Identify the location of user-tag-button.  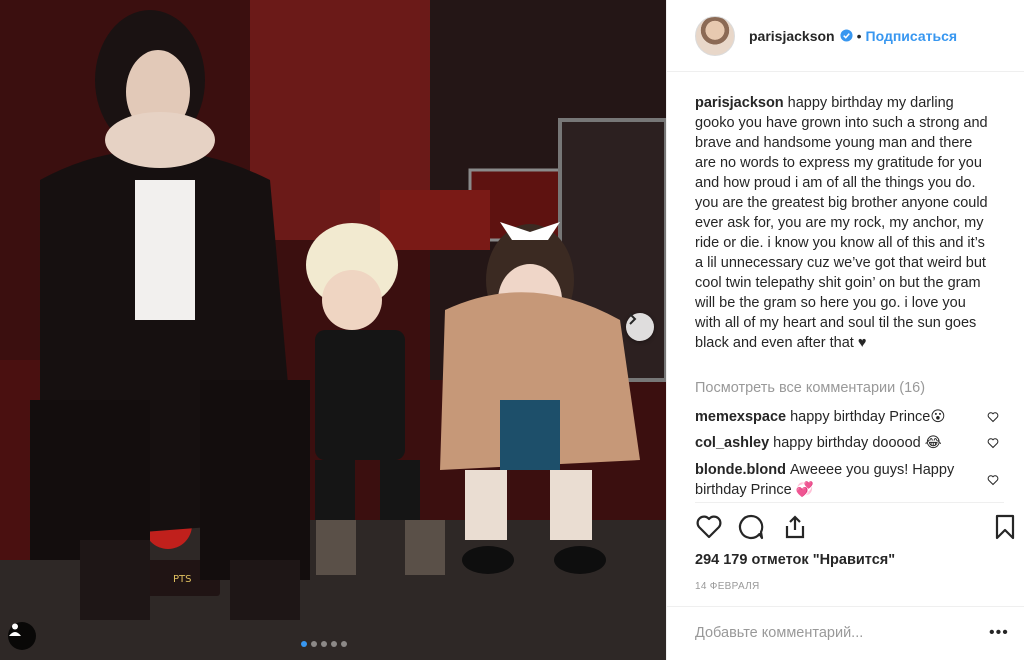
(22, 636).